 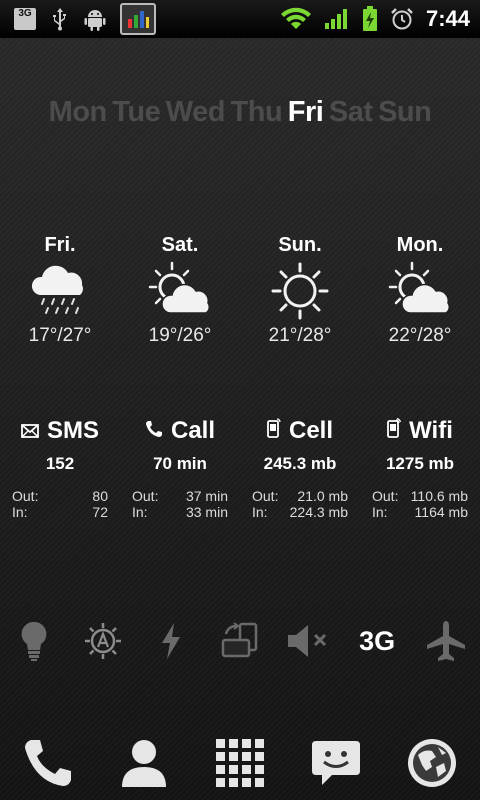 I want to click on flashlight-toggle, so click(x=34, y=641).